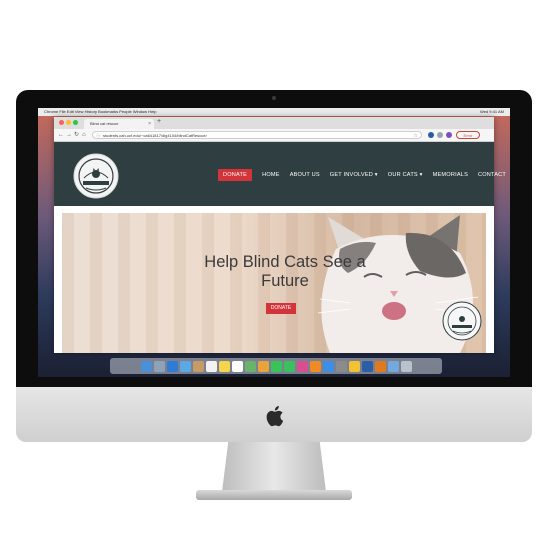 The height and width of the screenshot is (549, 548). What do you see at coordinates (328, 366) in the screenshot?
I see `appstore-icon` at bounding box center [328, 366].